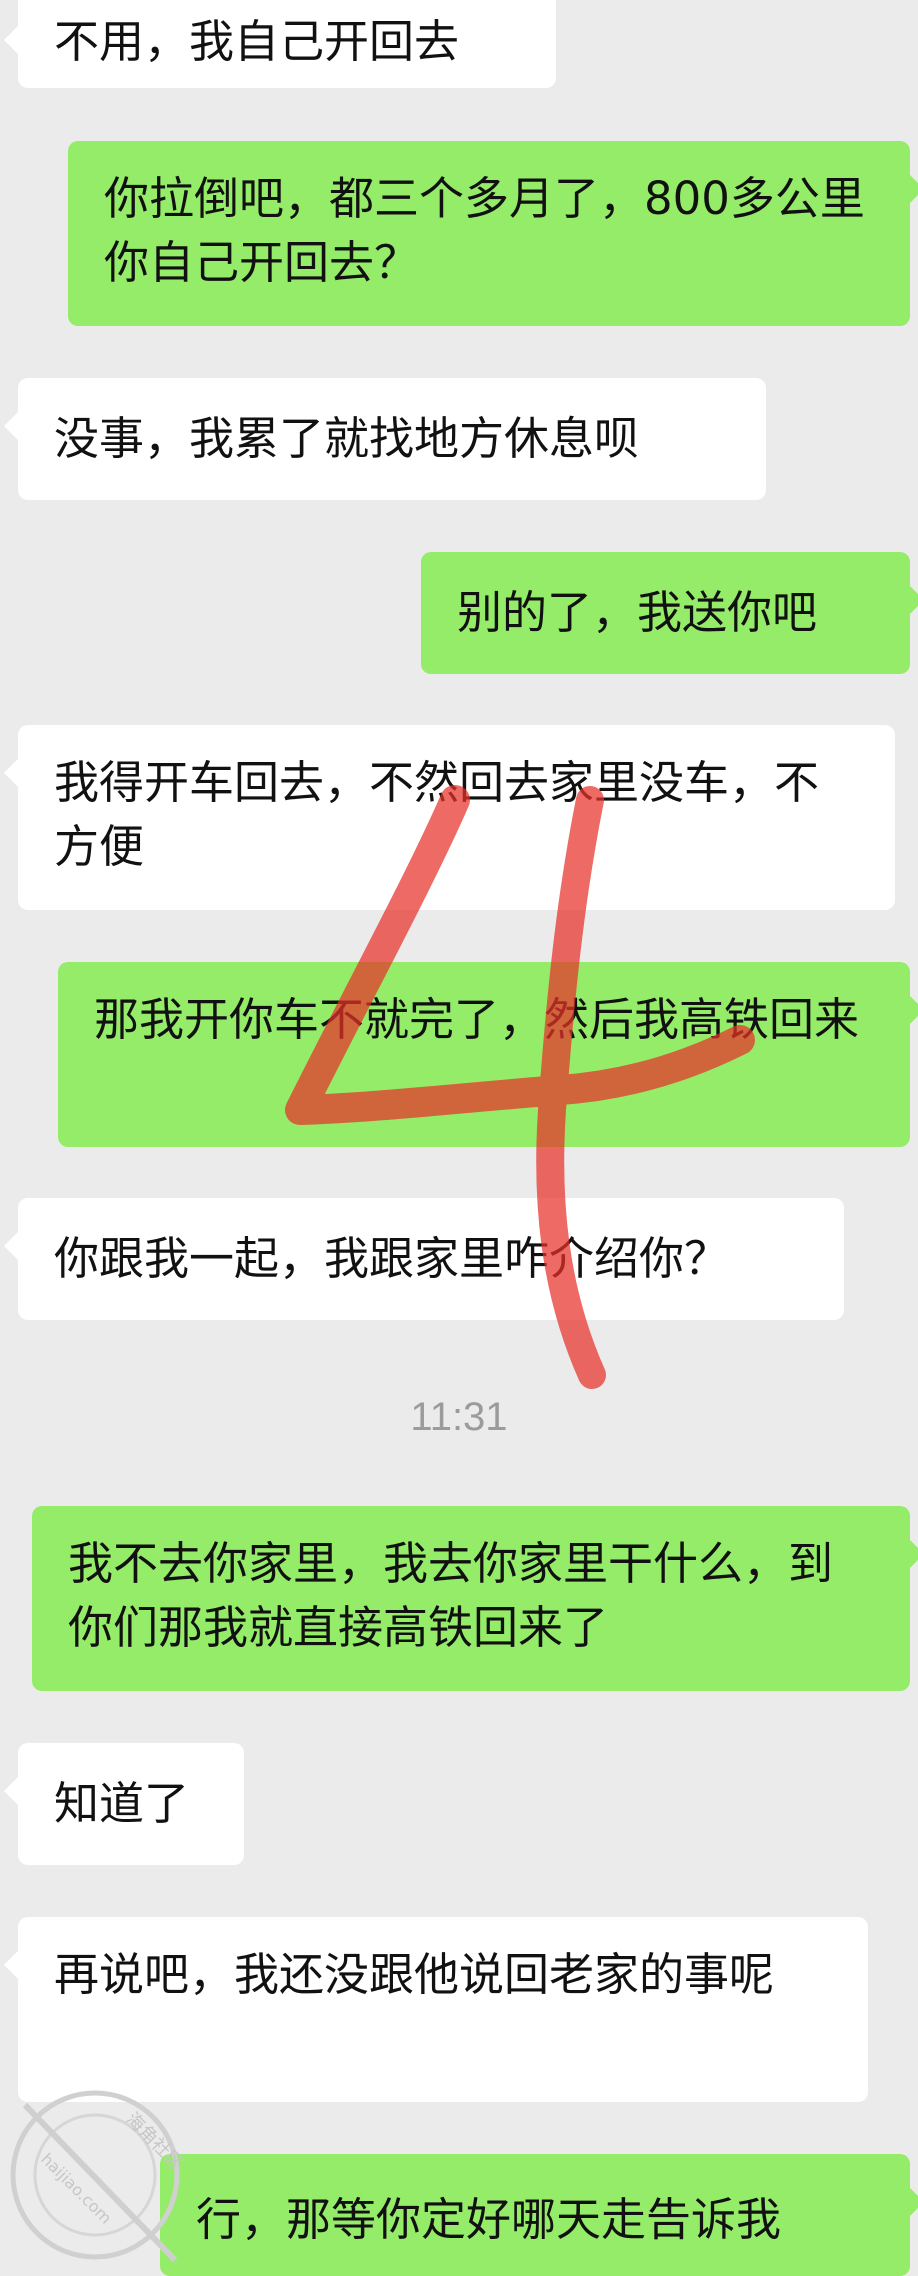 The width and height of the screenshot is (918, 2276). What do you see at coordinates (451, 1595) in the screenshot?
I see `message-text: 我不去你家里，我去你家里干什么，到你们那我就直接高铁回来了` at bounding box center [451, 1595].